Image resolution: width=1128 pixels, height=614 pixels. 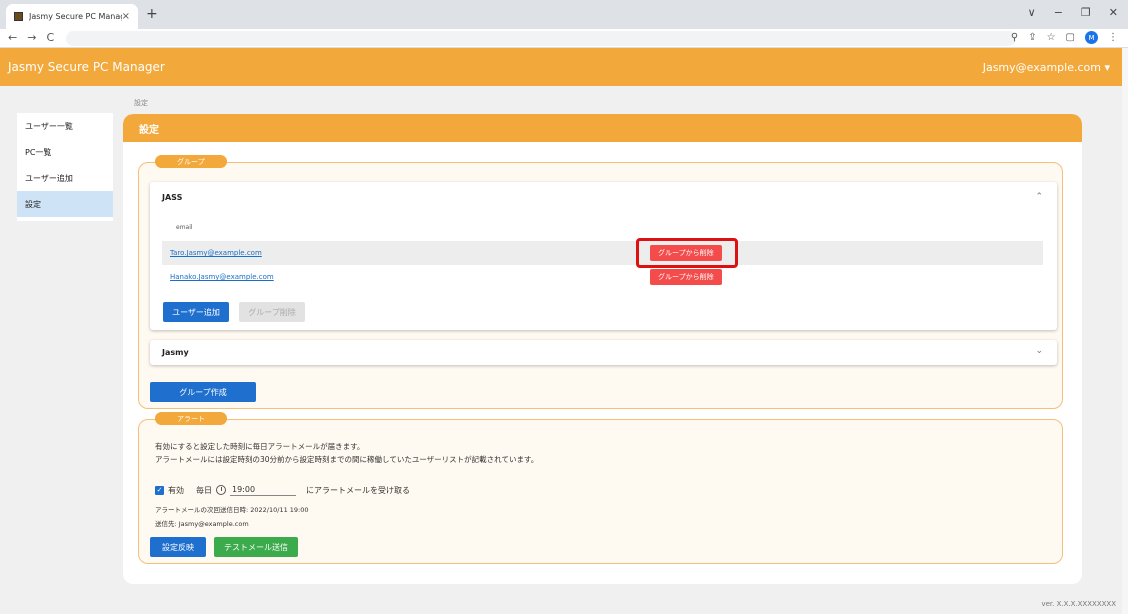 I want to click on daily-label: 毎日, so click(x=204, y=490).